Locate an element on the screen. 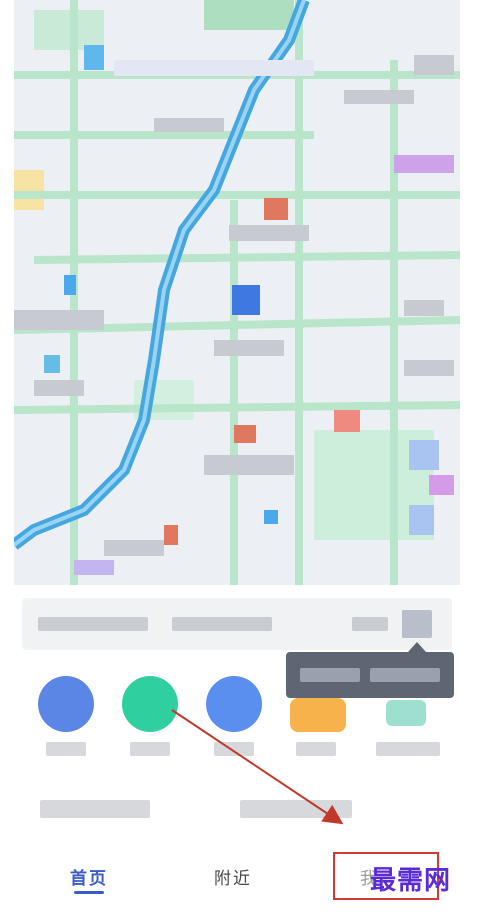 The width and height of the screenshot is (482, 914). nav-tab-nearby: 附近 is located at coordinates (233, 876).